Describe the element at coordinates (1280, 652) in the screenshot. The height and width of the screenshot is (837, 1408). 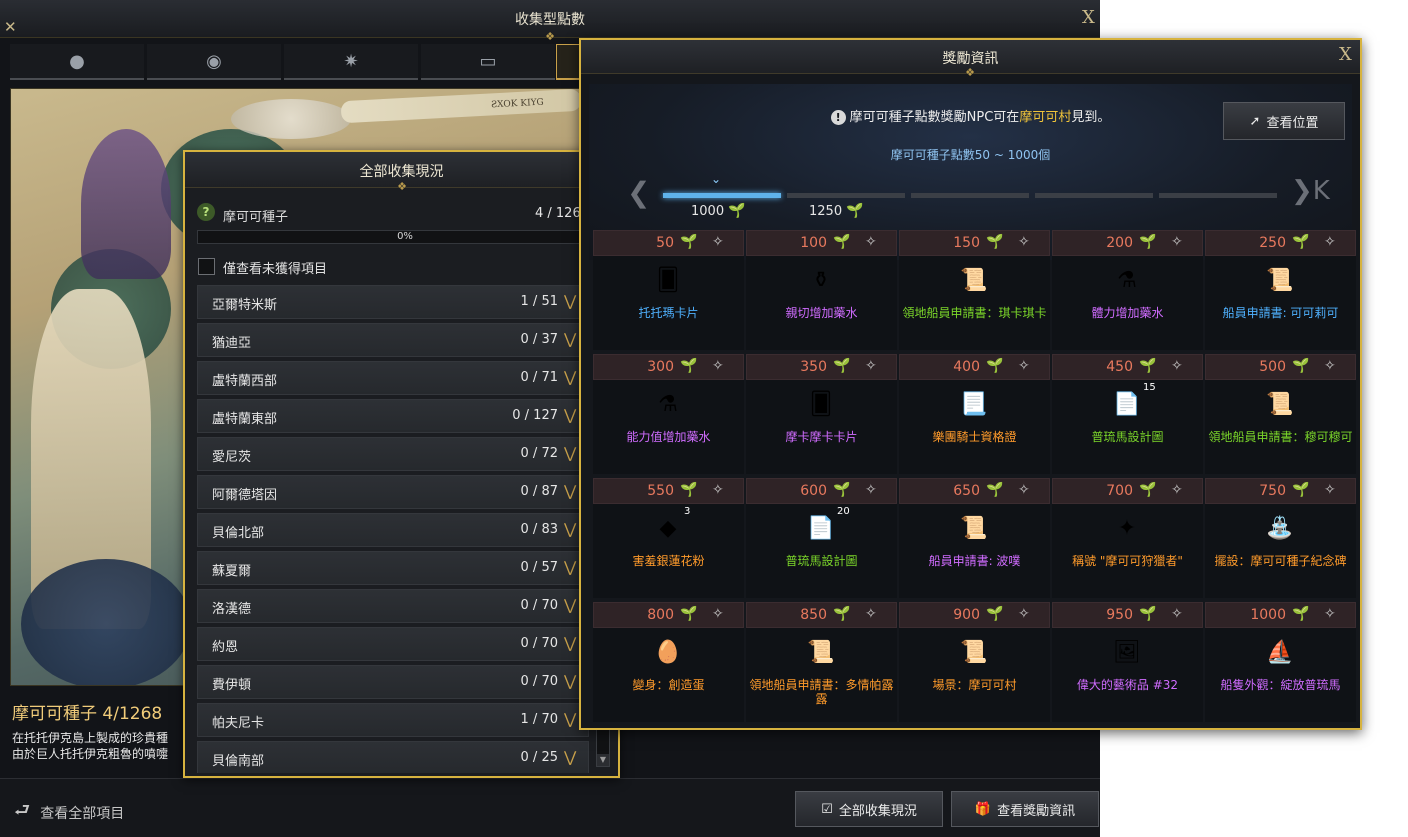
I see `ship-icon: ⛵` at that location.